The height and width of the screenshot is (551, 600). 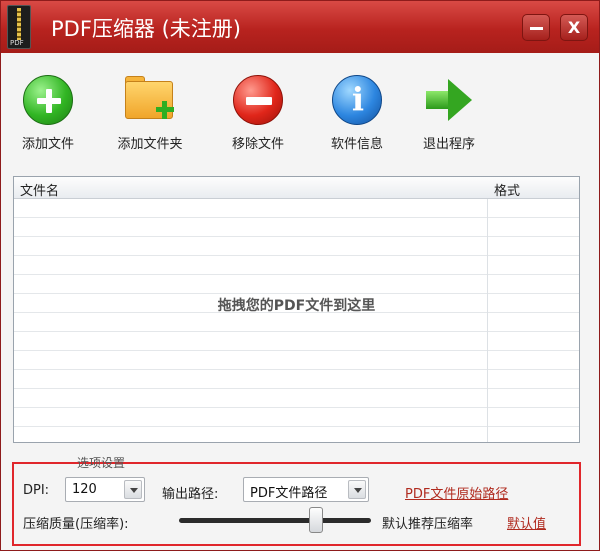 What do you see at coordinates (190, 494) in the screenshot?
I see `output-path-label: 输出路径:` at bounding box center [190, 494].